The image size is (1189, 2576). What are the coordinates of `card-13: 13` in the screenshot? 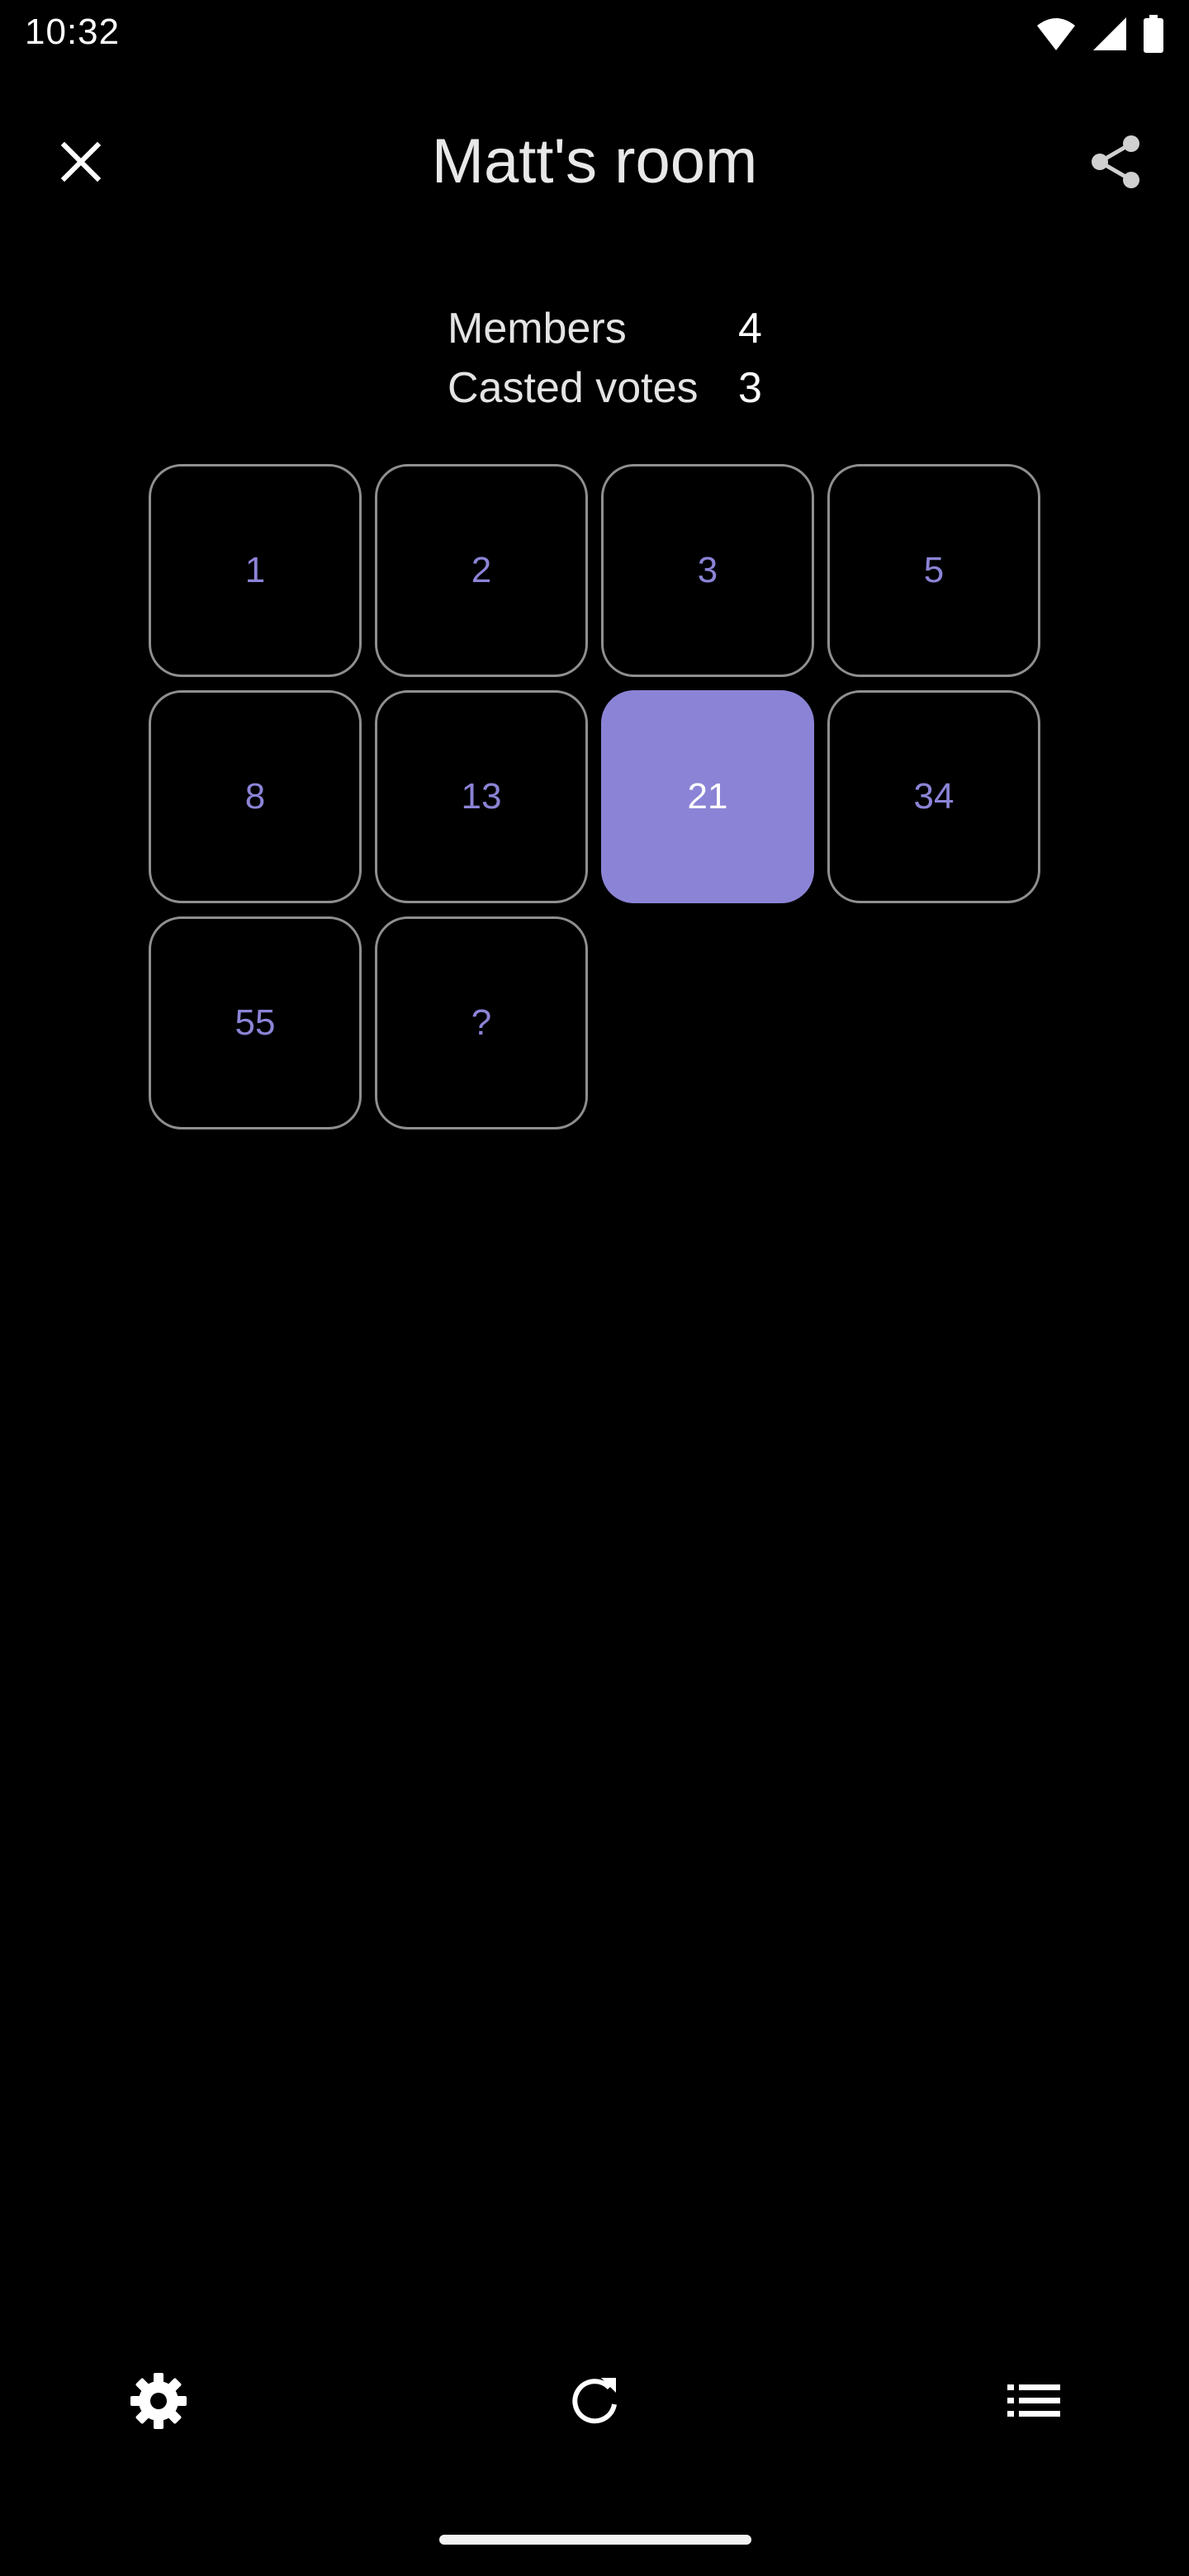 It's located at (481, 796).